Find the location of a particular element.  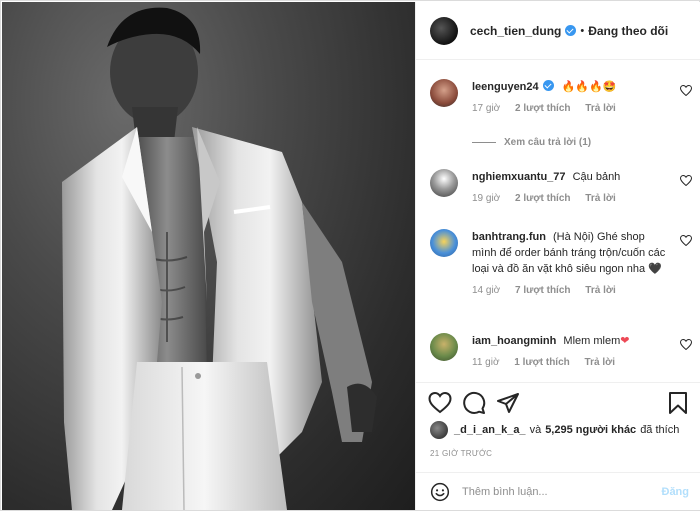

comment-text: 🔥🔥🔥🤩 is located at coordinates (589, 87).